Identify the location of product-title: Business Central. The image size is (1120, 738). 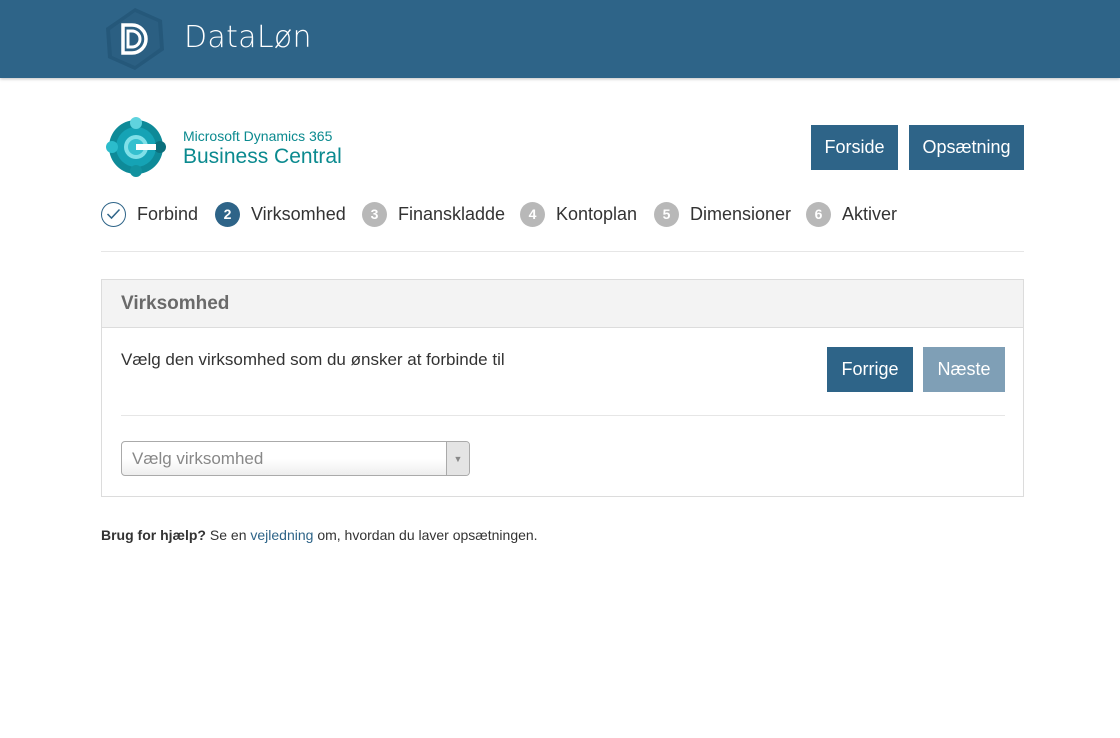
(262, 156).